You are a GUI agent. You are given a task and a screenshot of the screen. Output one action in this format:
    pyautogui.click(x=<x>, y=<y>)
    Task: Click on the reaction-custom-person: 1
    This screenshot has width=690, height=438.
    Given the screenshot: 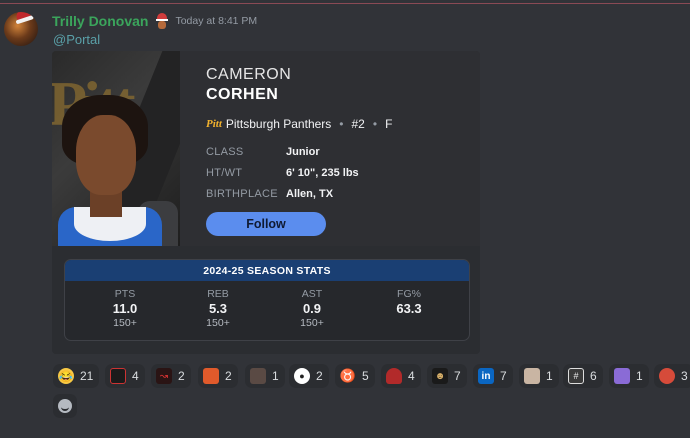 What is the action you would take?
    pyautogui.click(x=265, y=376)
    